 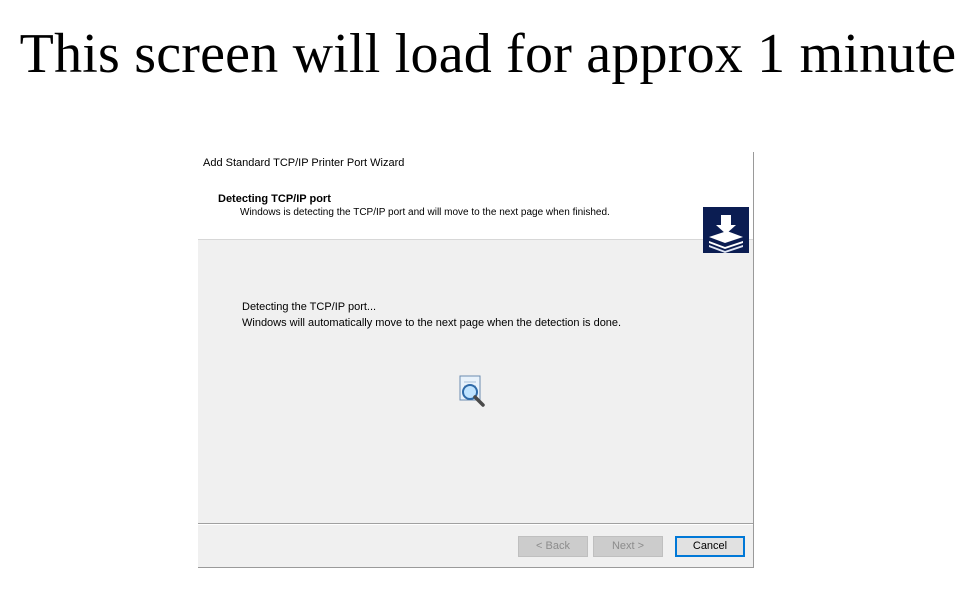 What do you see at coordinates (710, 546) in the screenshot?
I see `cancel-button: Cancel` at bounding box center [710, 546].